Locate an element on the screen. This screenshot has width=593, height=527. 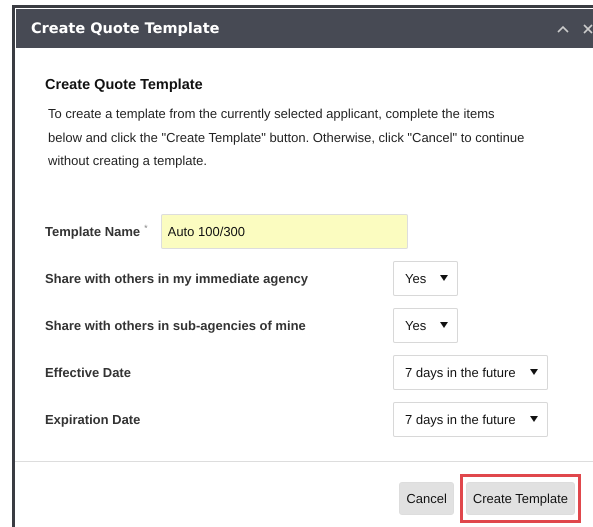
dialog-heading: Create Quote Template is located at coordinates (124, 85).